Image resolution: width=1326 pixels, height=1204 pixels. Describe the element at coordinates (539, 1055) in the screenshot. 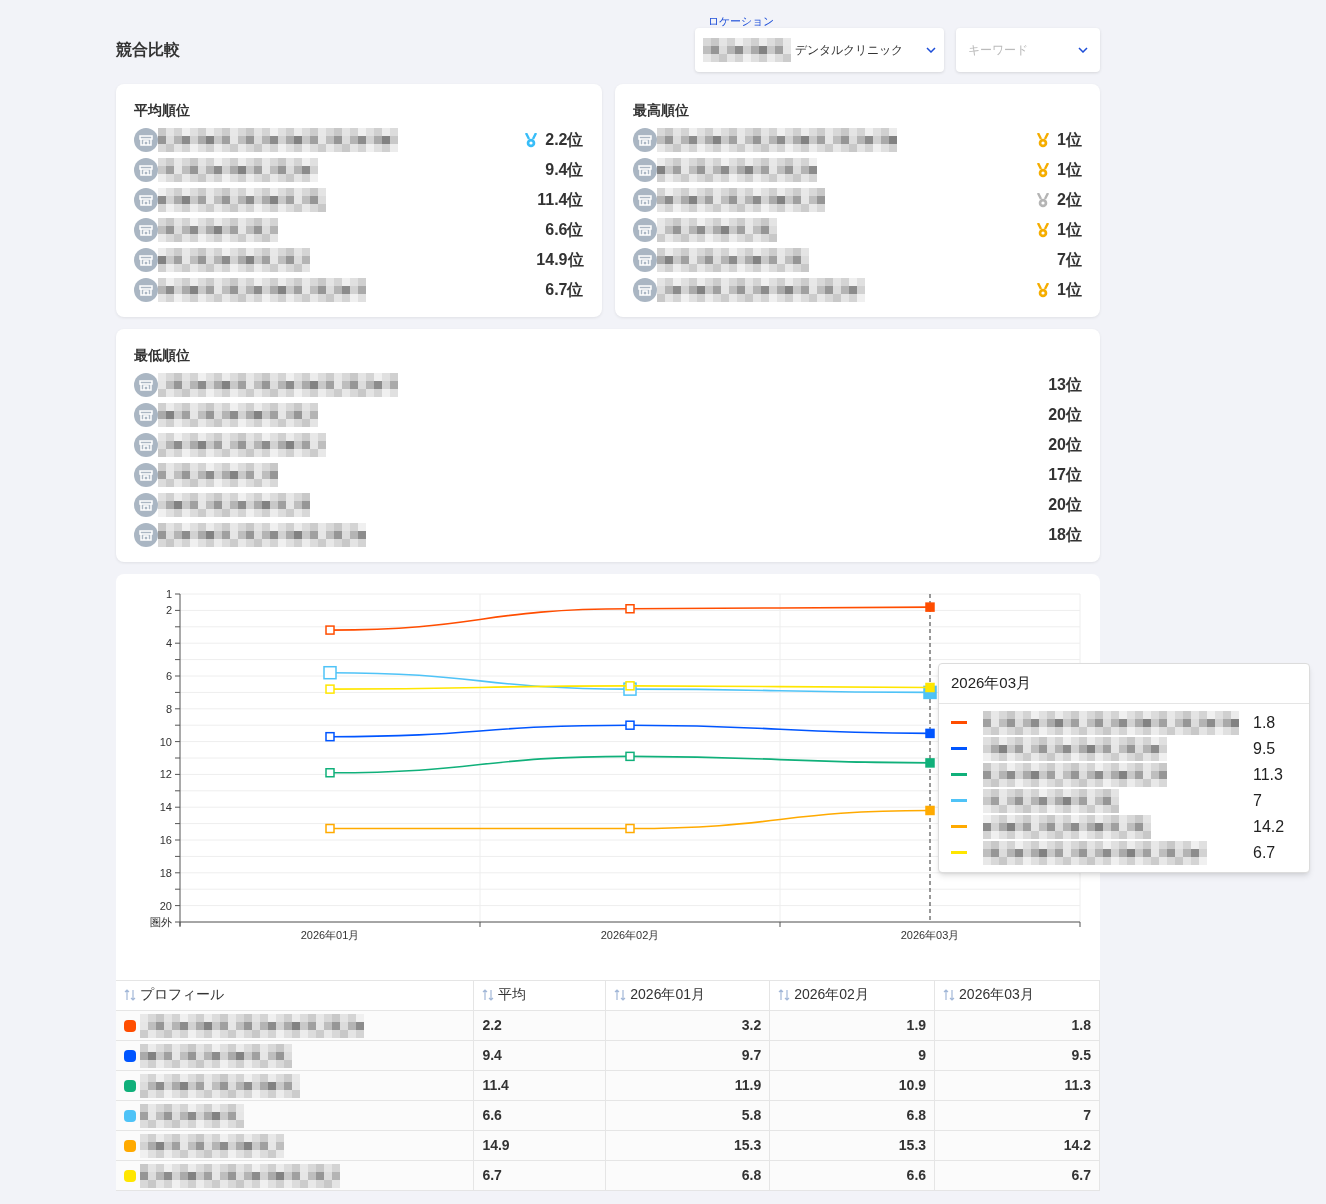

I see `table-cell: 9.4` at that location.